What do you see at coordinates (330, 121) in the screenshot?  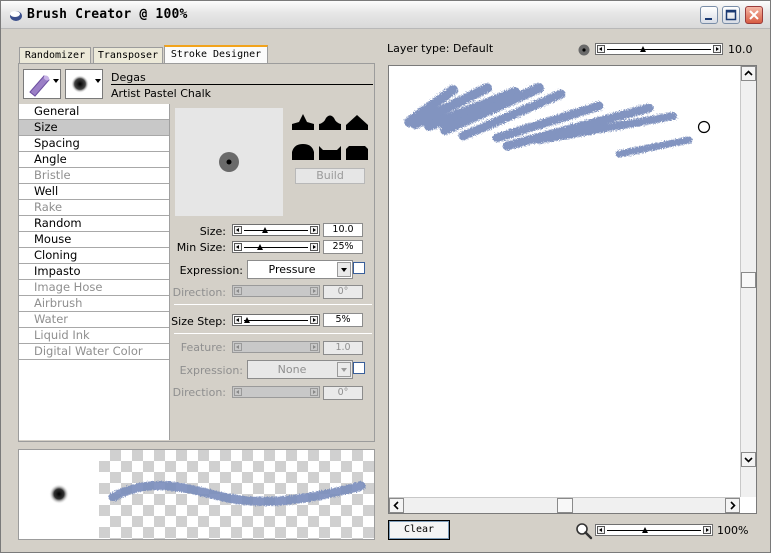 I see `profile-medium-icon` at bounding box center [330, 121].